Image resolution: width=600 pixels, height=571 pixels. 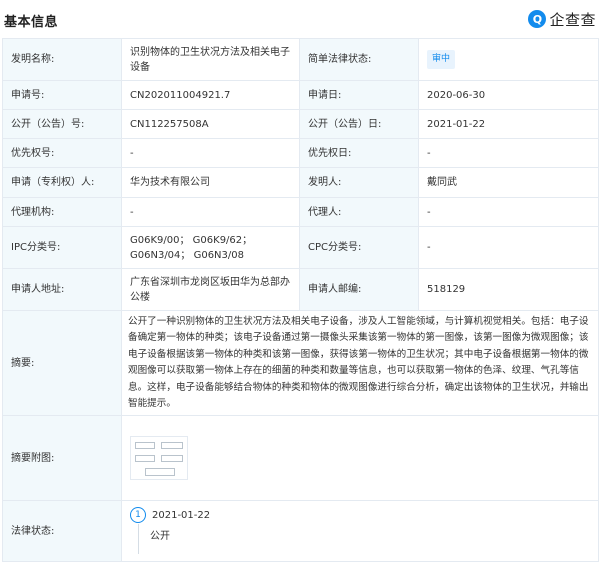 What do you see at coordinates (537, 19) in the screenshot?
I see `qcc-logo-icon: Q` at bounding box center [537, 19].